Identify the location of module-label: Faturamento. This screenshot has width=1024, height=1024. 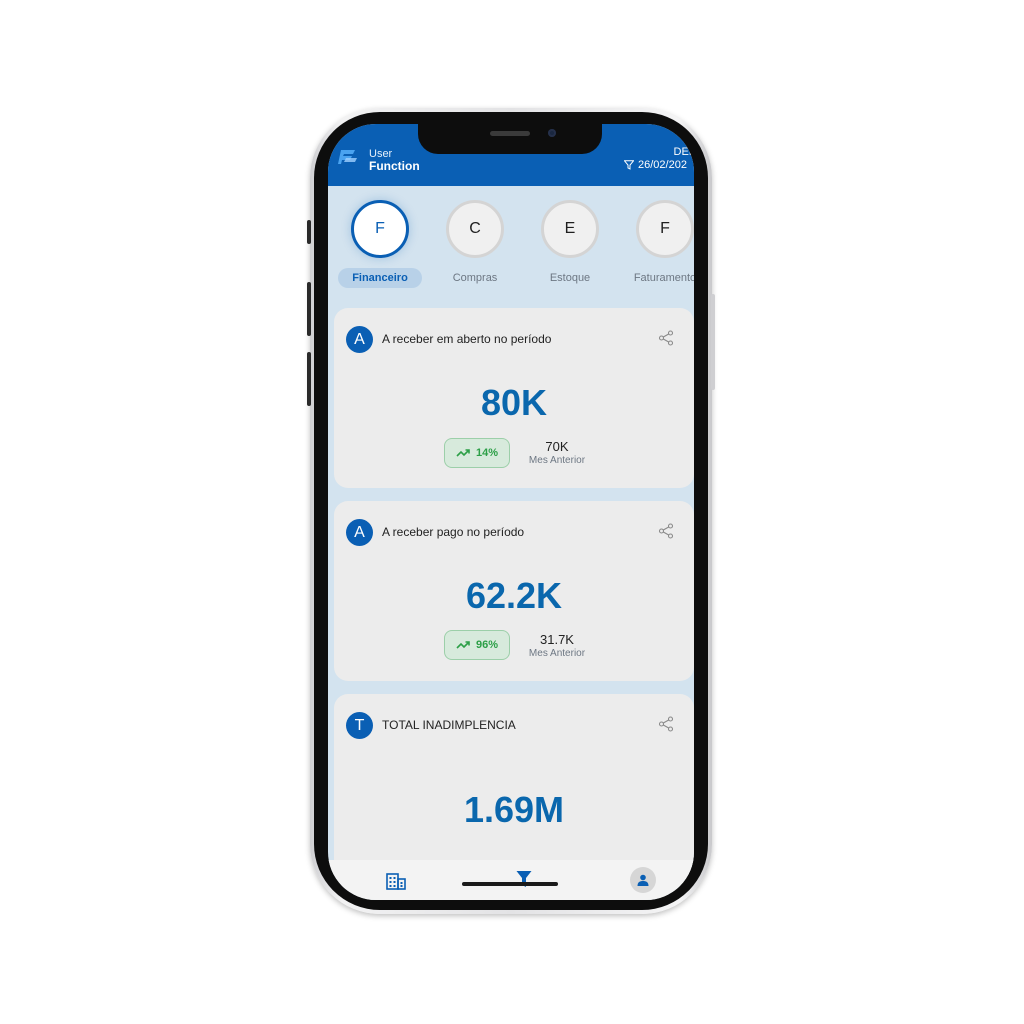
(655, 278).